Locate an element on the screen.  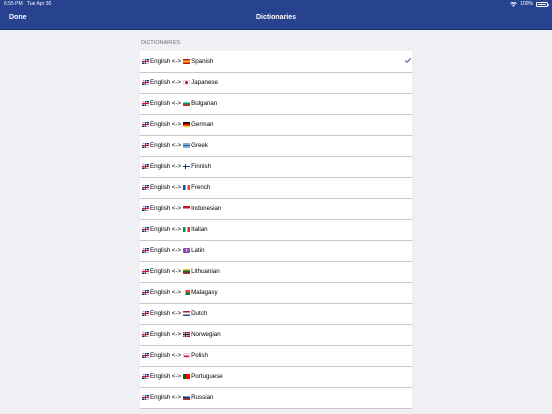
flag-ru-icon is located at coordinates (187, 397).